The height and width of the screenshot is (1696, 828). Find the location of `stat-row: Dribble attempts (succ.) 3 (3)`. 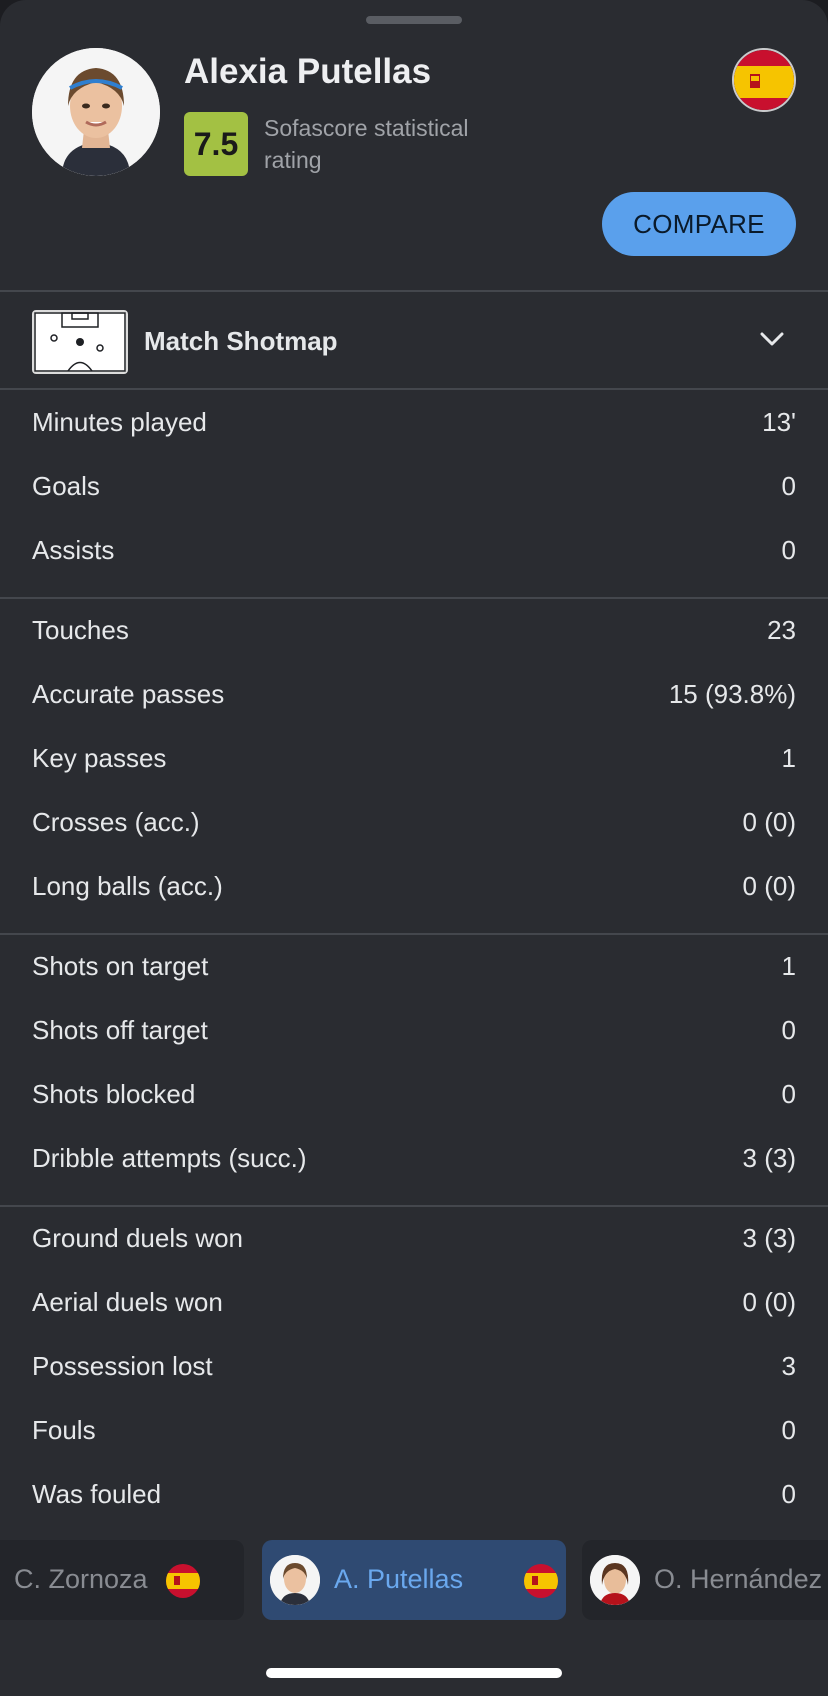

stat-row: Dribble attempts (succ.) 3 (3) is located at coordinates (414, 1160).